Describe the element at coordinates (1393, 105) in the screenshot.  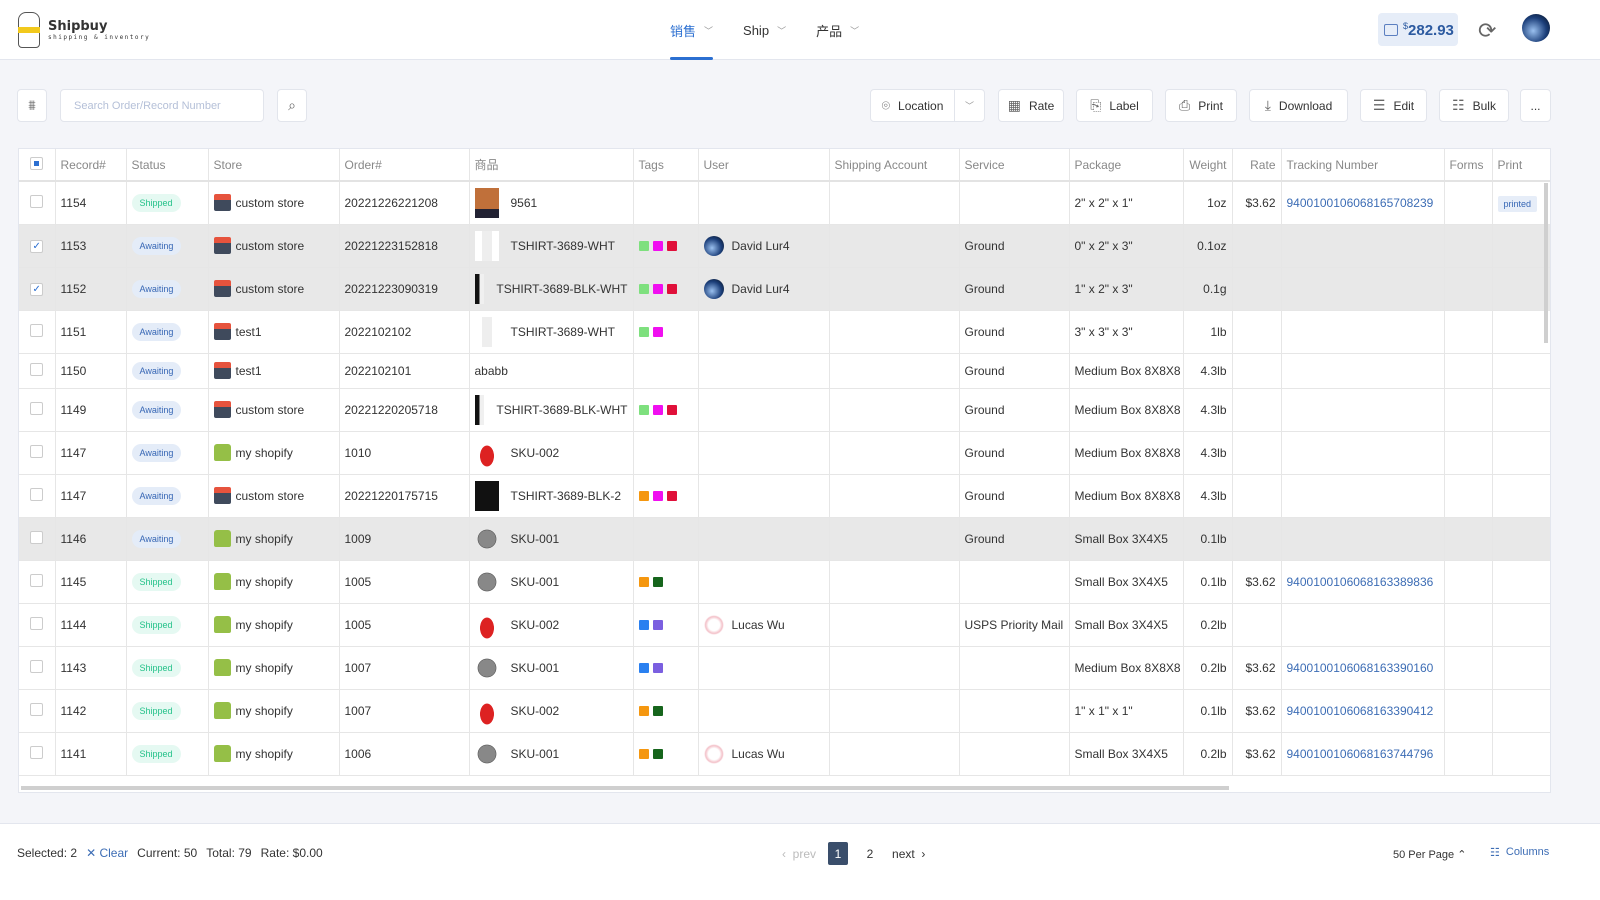
I see `edit-button: ☰ Edit` at that location.